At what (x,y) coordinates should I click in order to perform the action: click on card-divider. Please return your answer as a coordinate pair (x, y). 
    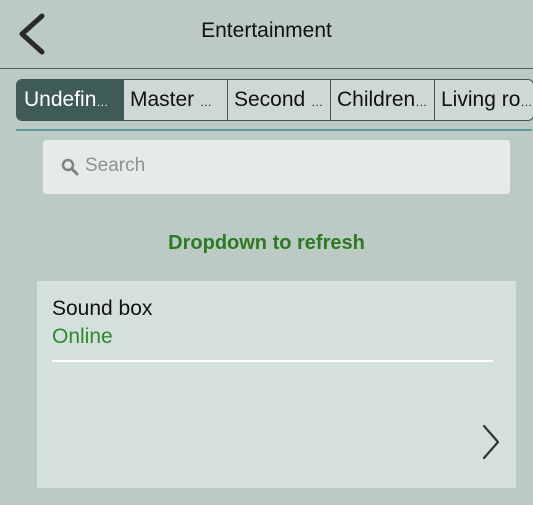
    Looking at the image, I should click on (272, 361).